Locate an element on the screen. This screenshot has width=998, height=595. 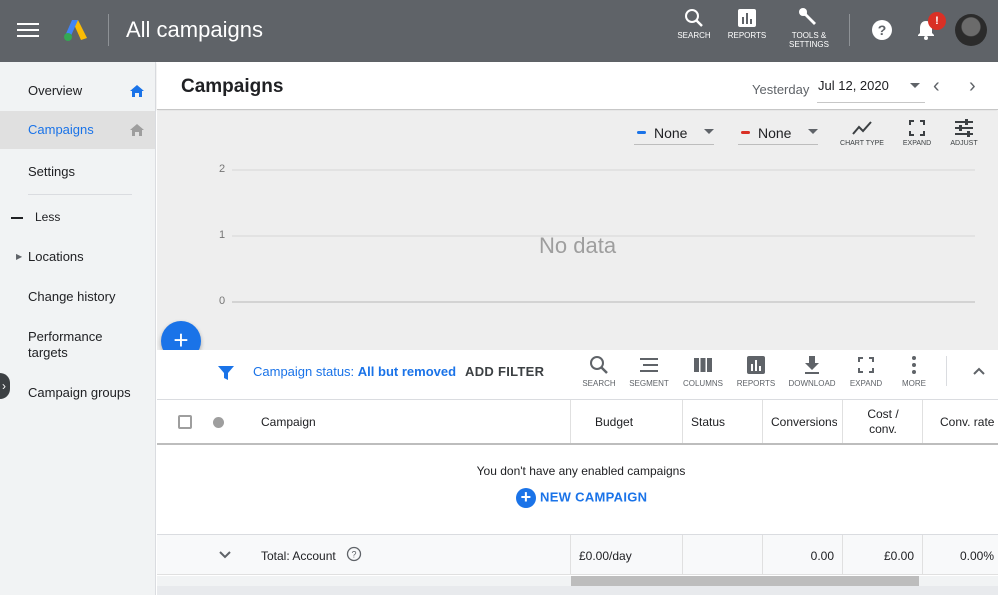
column-header-label: Status is located at coordinates (708, 421).